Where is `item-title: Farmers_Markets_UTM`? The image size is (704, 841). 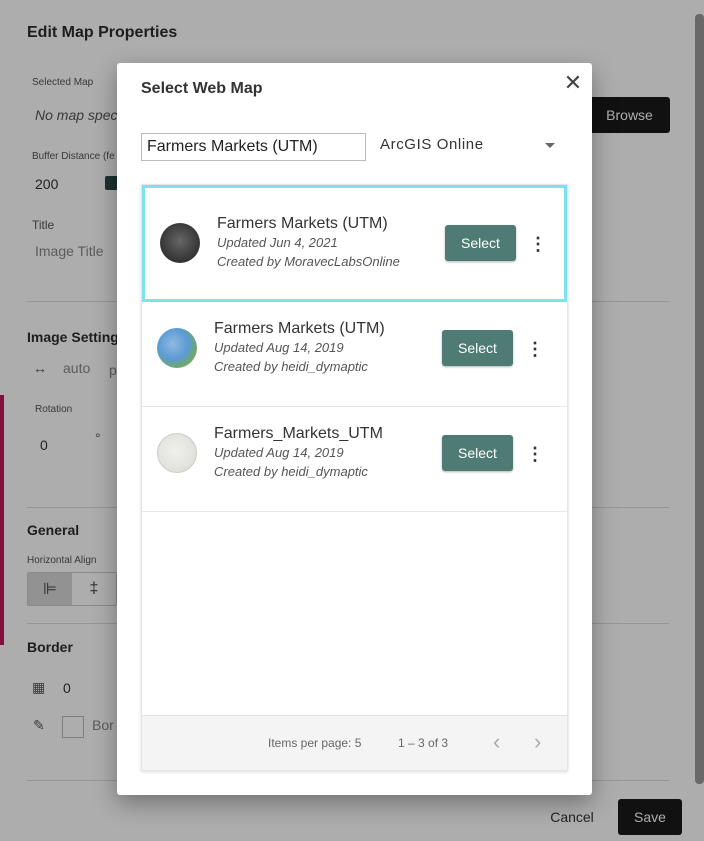
item-title: Farmers_Markets_UTM is located at coordinates (298, 433).